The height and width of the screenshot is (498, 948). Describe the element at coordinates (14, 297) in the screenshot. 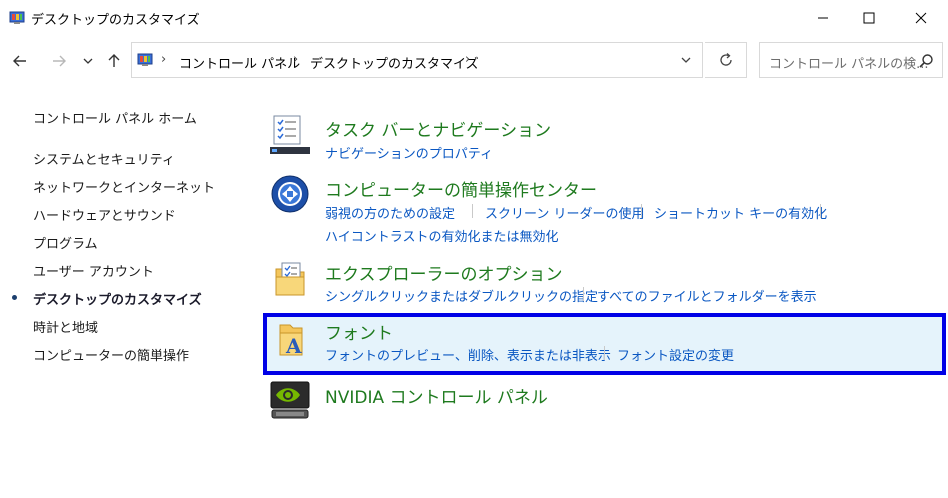

I see `current-page-bullet` at that location.